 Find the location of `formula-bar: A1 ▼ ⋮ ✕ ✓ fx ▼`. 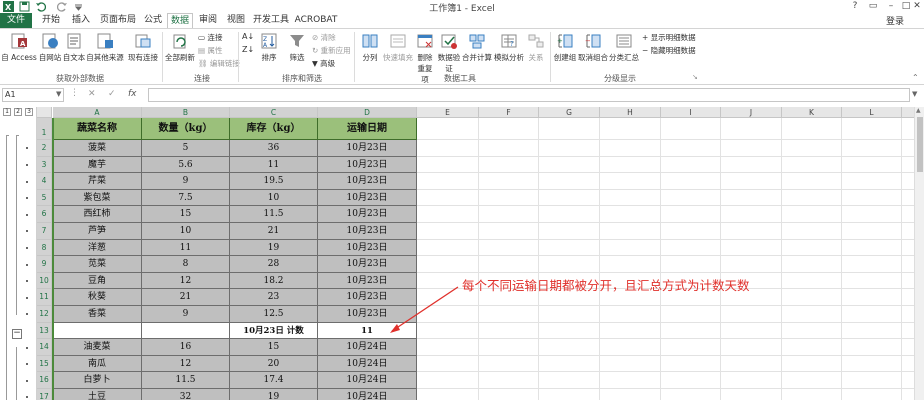

formula-bar: A1 ▼ ⋮ ✕ ✓ fx ▼ is located at coordinates (462, 95).